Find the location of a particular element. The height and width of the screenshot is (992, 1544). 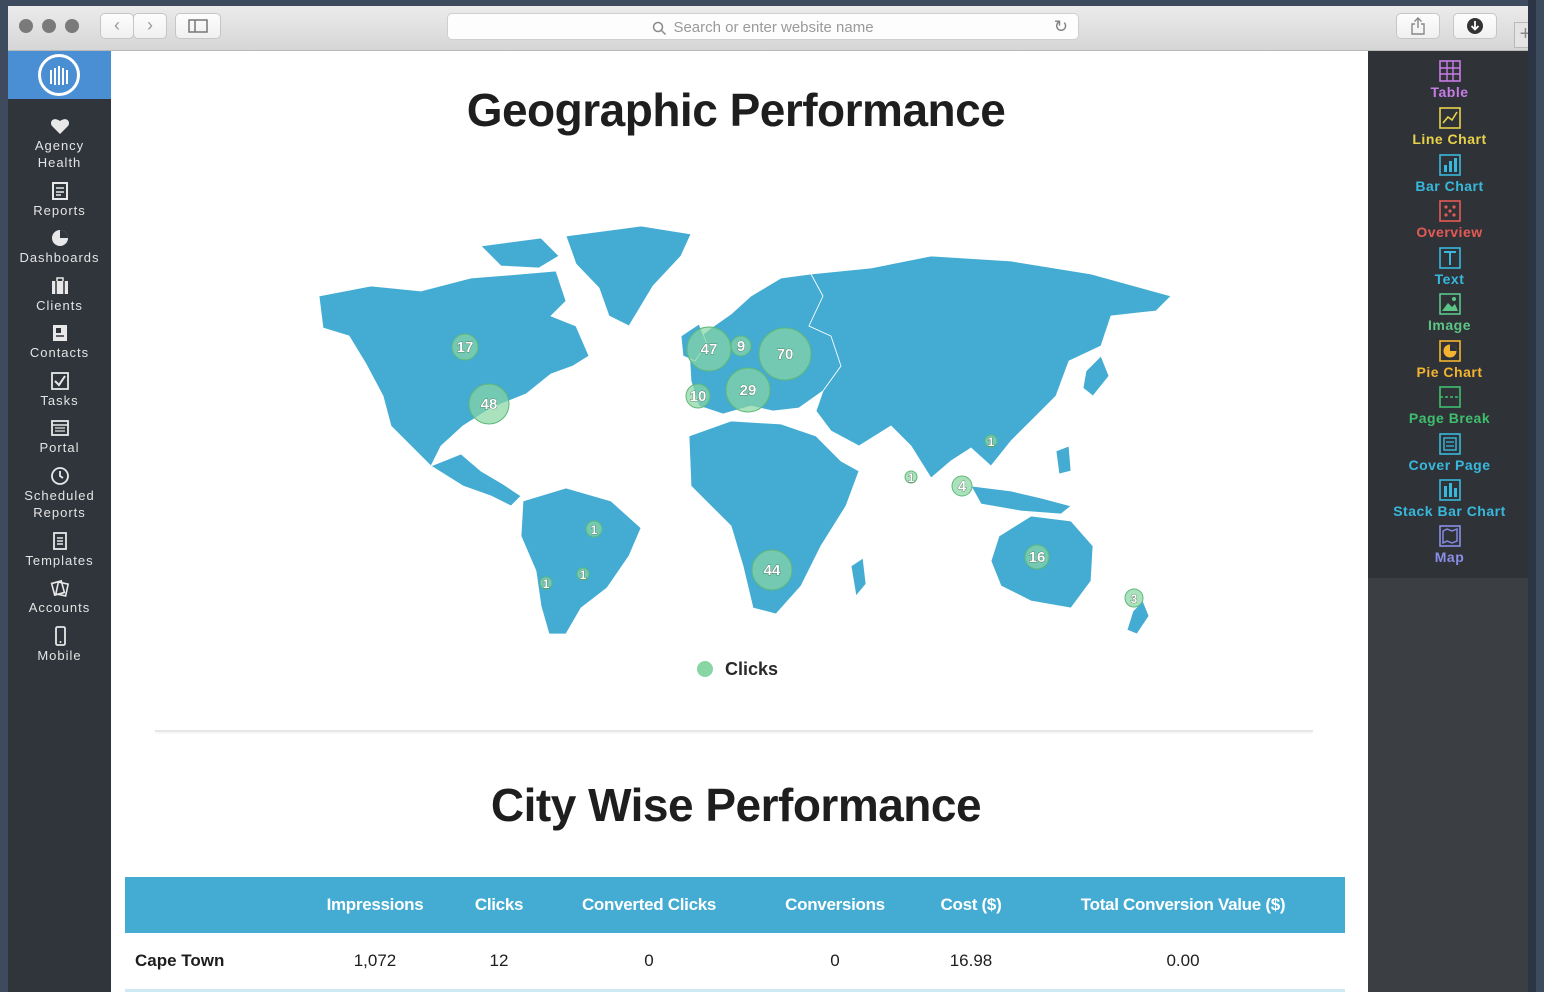

table-icon is located at coordinates (1449, 71).